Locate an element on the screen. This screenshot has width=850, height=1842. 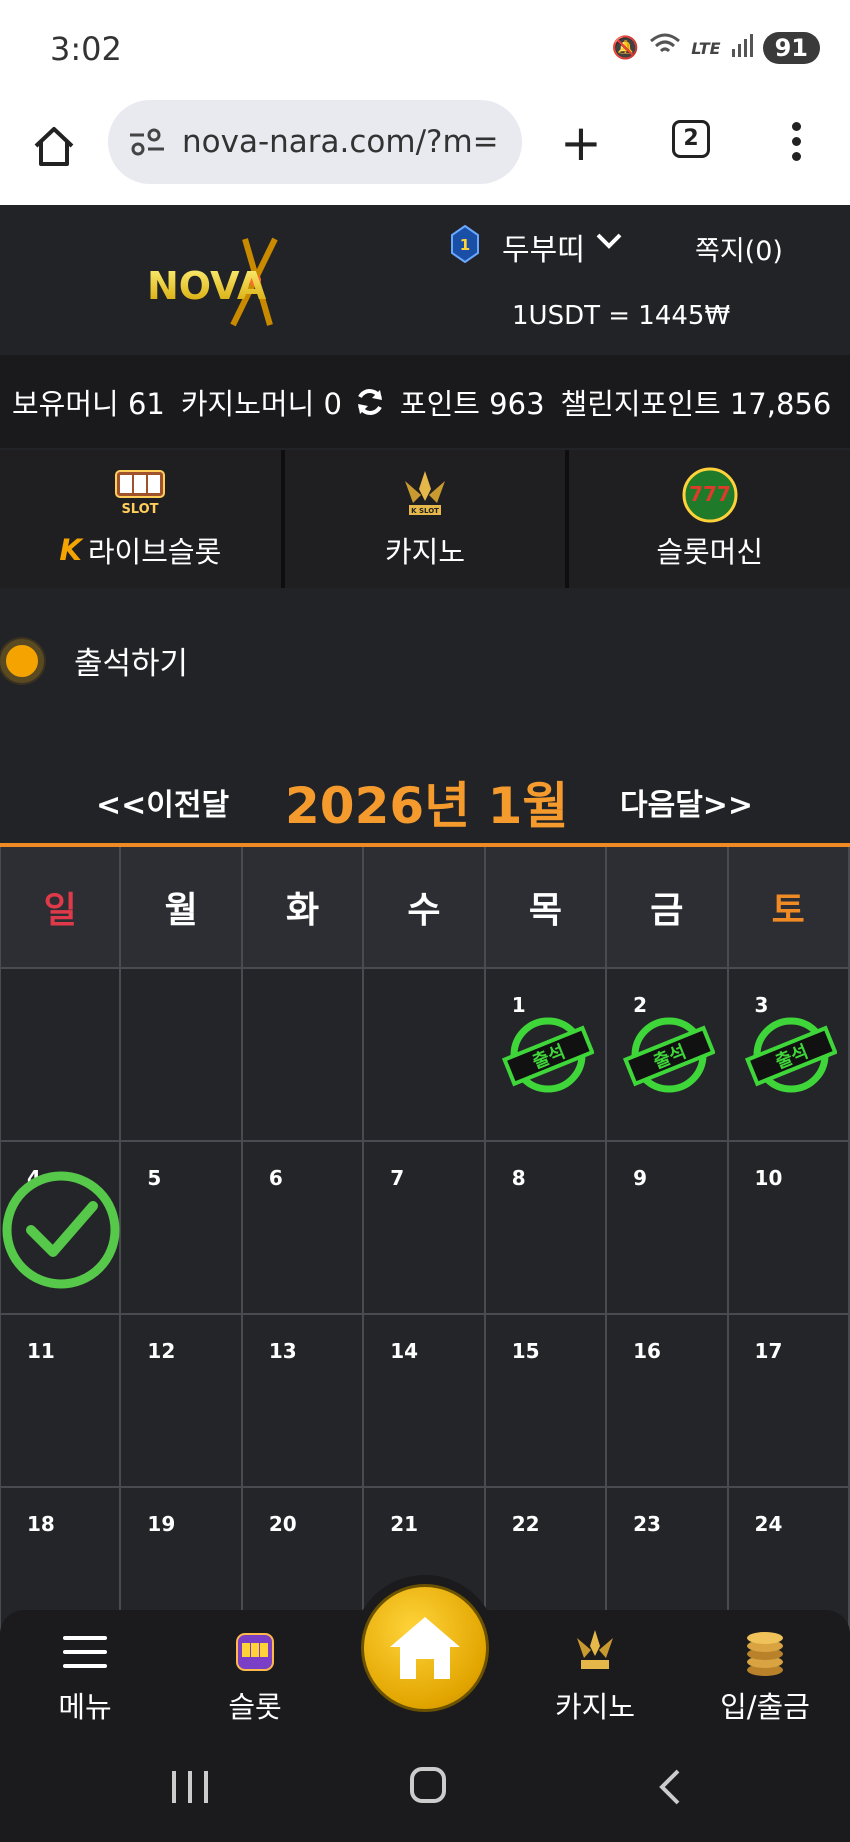
svg-text: 777 is located at coordinates (710, 494).